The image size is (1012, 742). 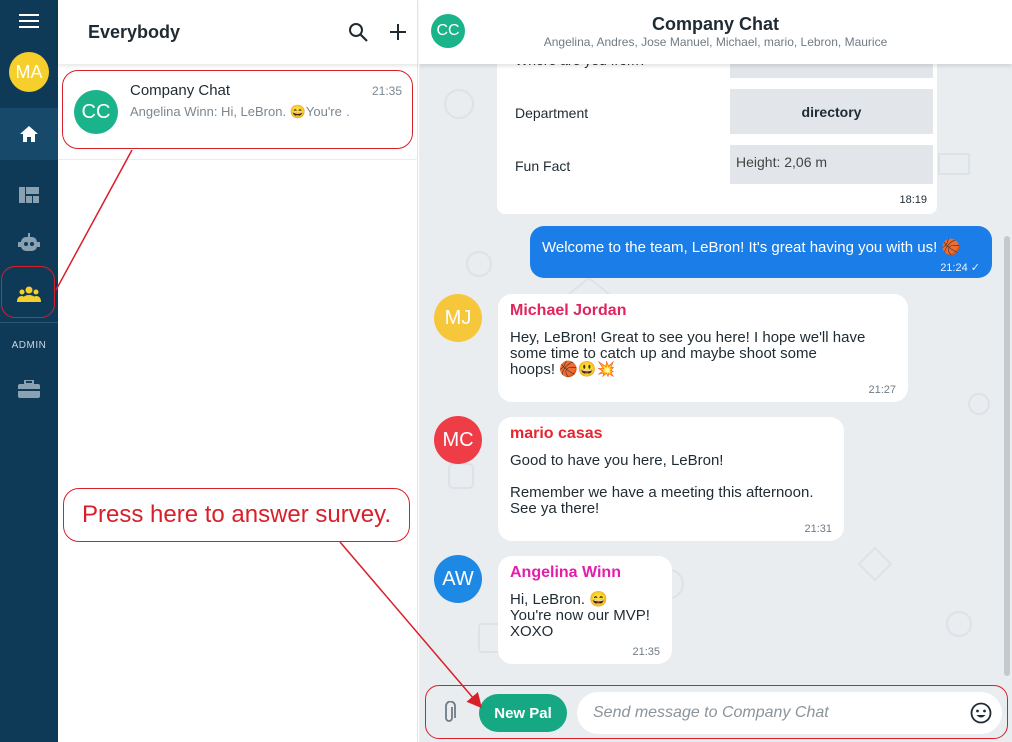 I want to click on dashboard-button, so click(x=29, y=195).